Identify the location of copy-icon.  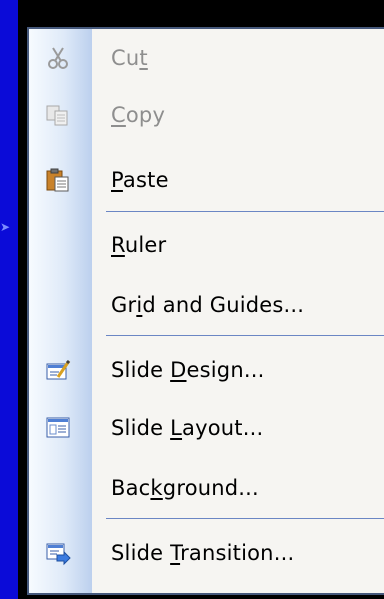
(58, 115).